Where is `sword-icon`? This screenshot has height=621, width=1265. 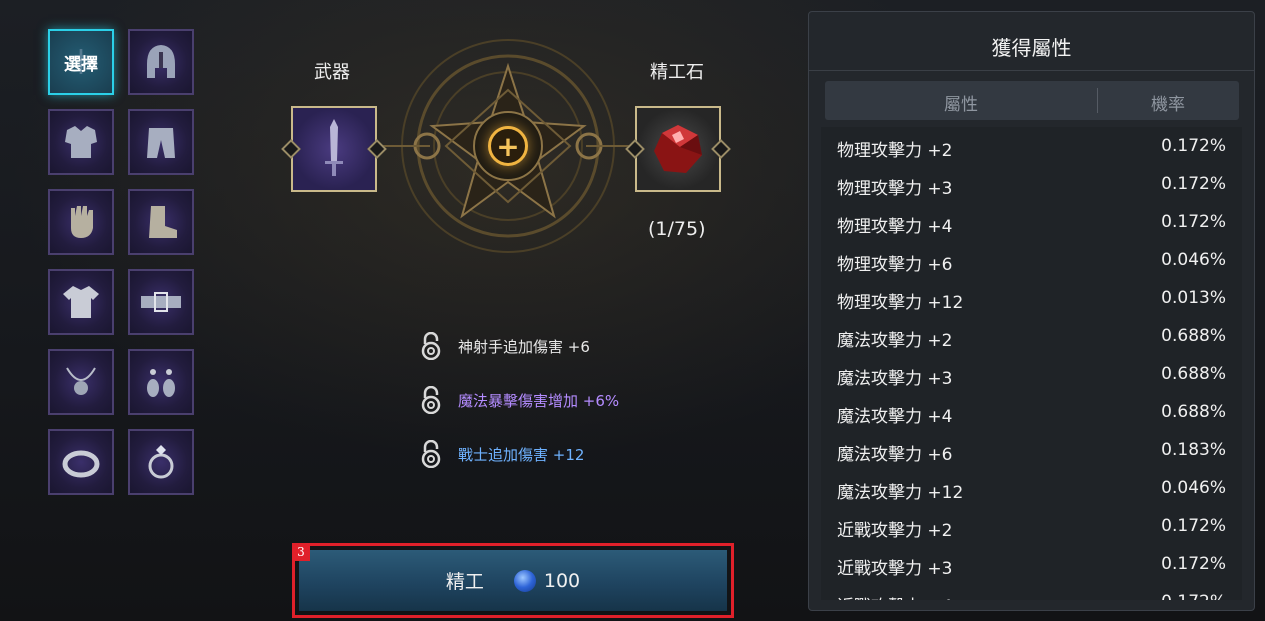
sword-icon is located at coordinates (334, 147).